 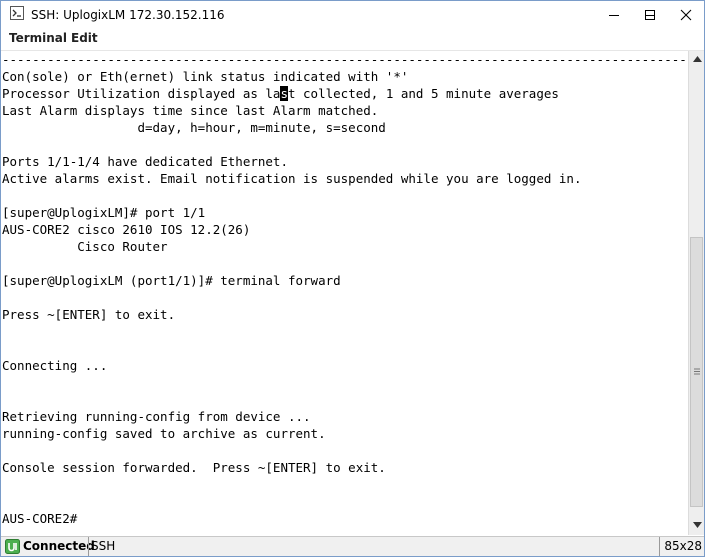 I want to click on scroll-down-button, so click(x=696, y=525).